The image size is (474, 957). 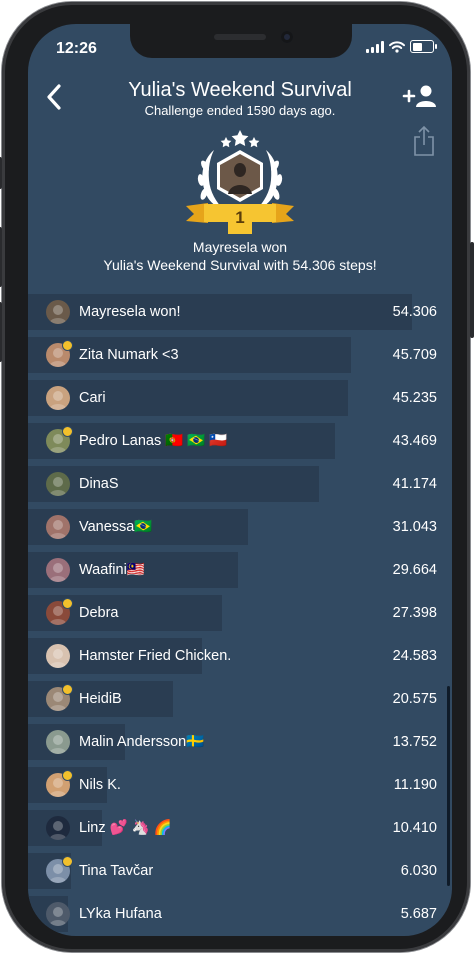 What do you see at coordinates (414, 398) in the screenshot?
I see `step-count: 45.235` at bounding box center [414, 398].